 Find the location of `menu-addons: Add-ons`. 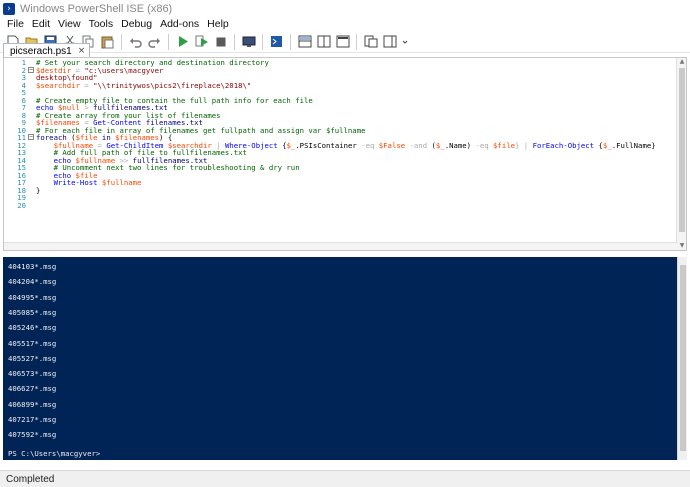

menu-addons: Add-ons is located at coordinates (179, 24).